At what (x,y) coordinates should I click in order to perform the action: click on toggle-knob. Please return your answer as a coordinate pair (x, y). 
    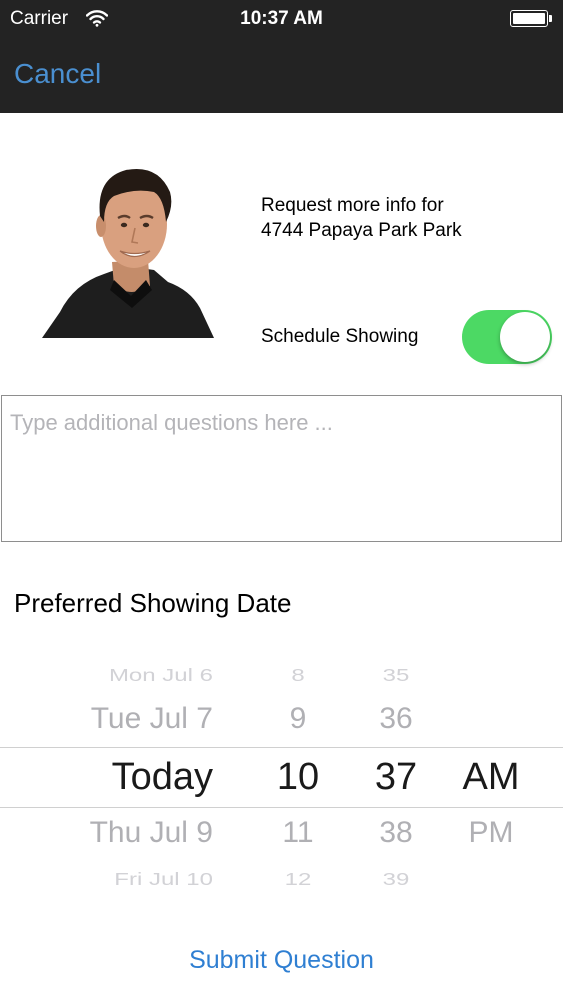
    Looking at the image, I should click on (525, 337).